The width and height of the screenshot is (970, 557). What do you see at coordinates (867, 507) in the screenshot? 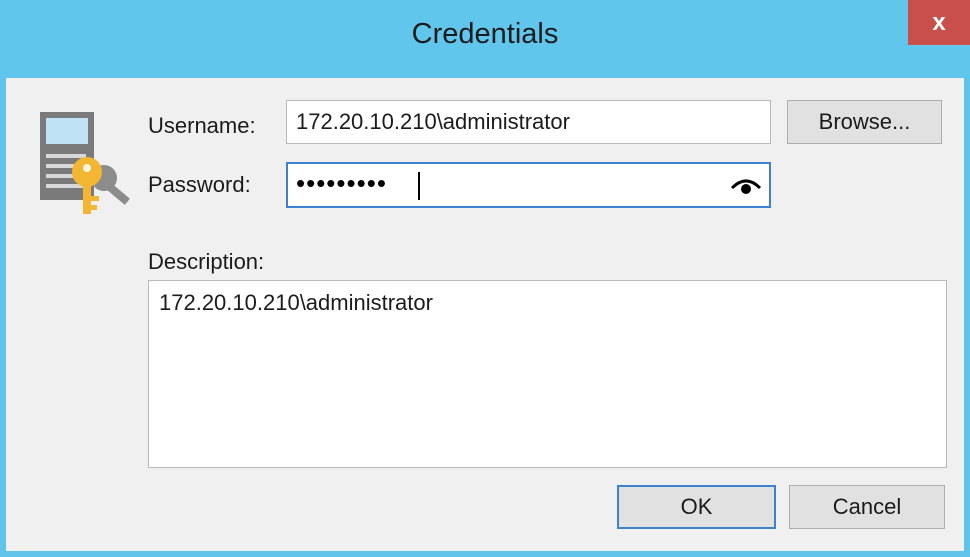
I see `cancel-button: Cancel` at bounding box center [867, 507].